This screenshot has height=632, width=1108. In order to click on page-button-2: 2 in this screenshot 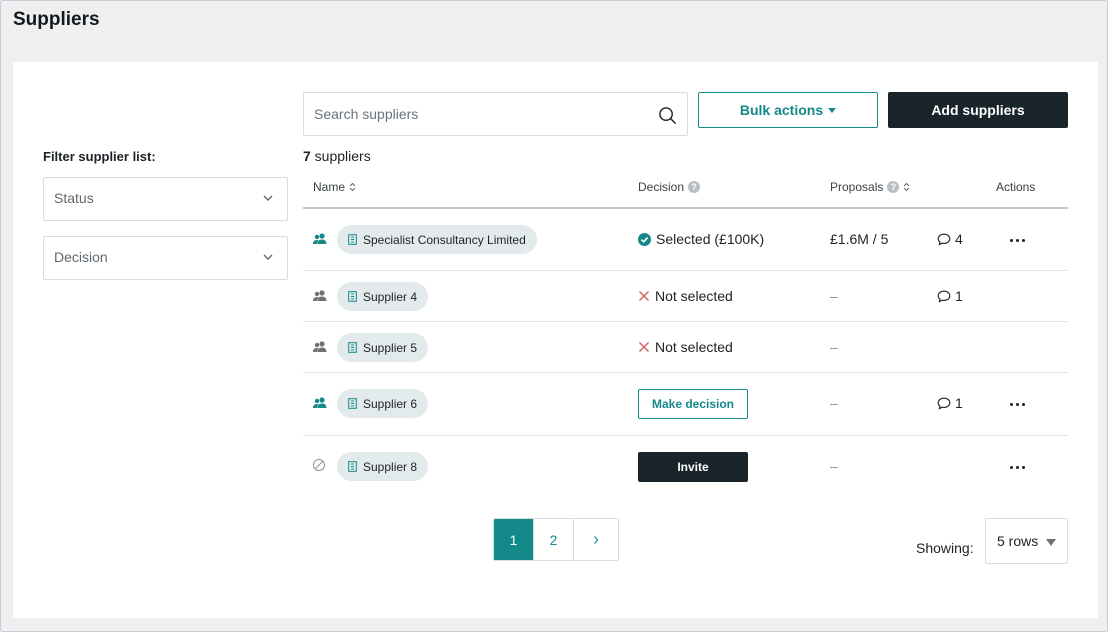, I will do `click(554, 539)`.